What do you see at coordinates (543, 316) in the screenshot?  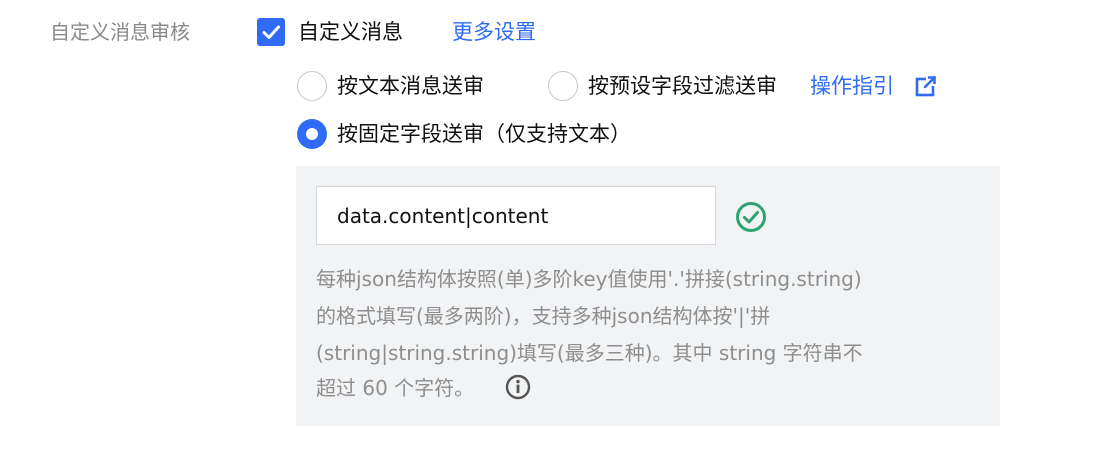 I see `help-text-line: 的格式填写(最多两阶)，支持多种json结构体按'|'拼` at bounding box center [543, 316].